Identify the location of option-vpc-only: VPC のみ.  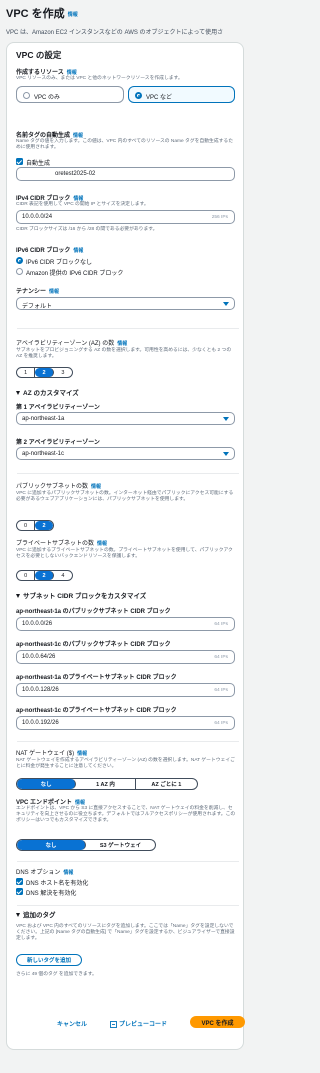
(70, 94).